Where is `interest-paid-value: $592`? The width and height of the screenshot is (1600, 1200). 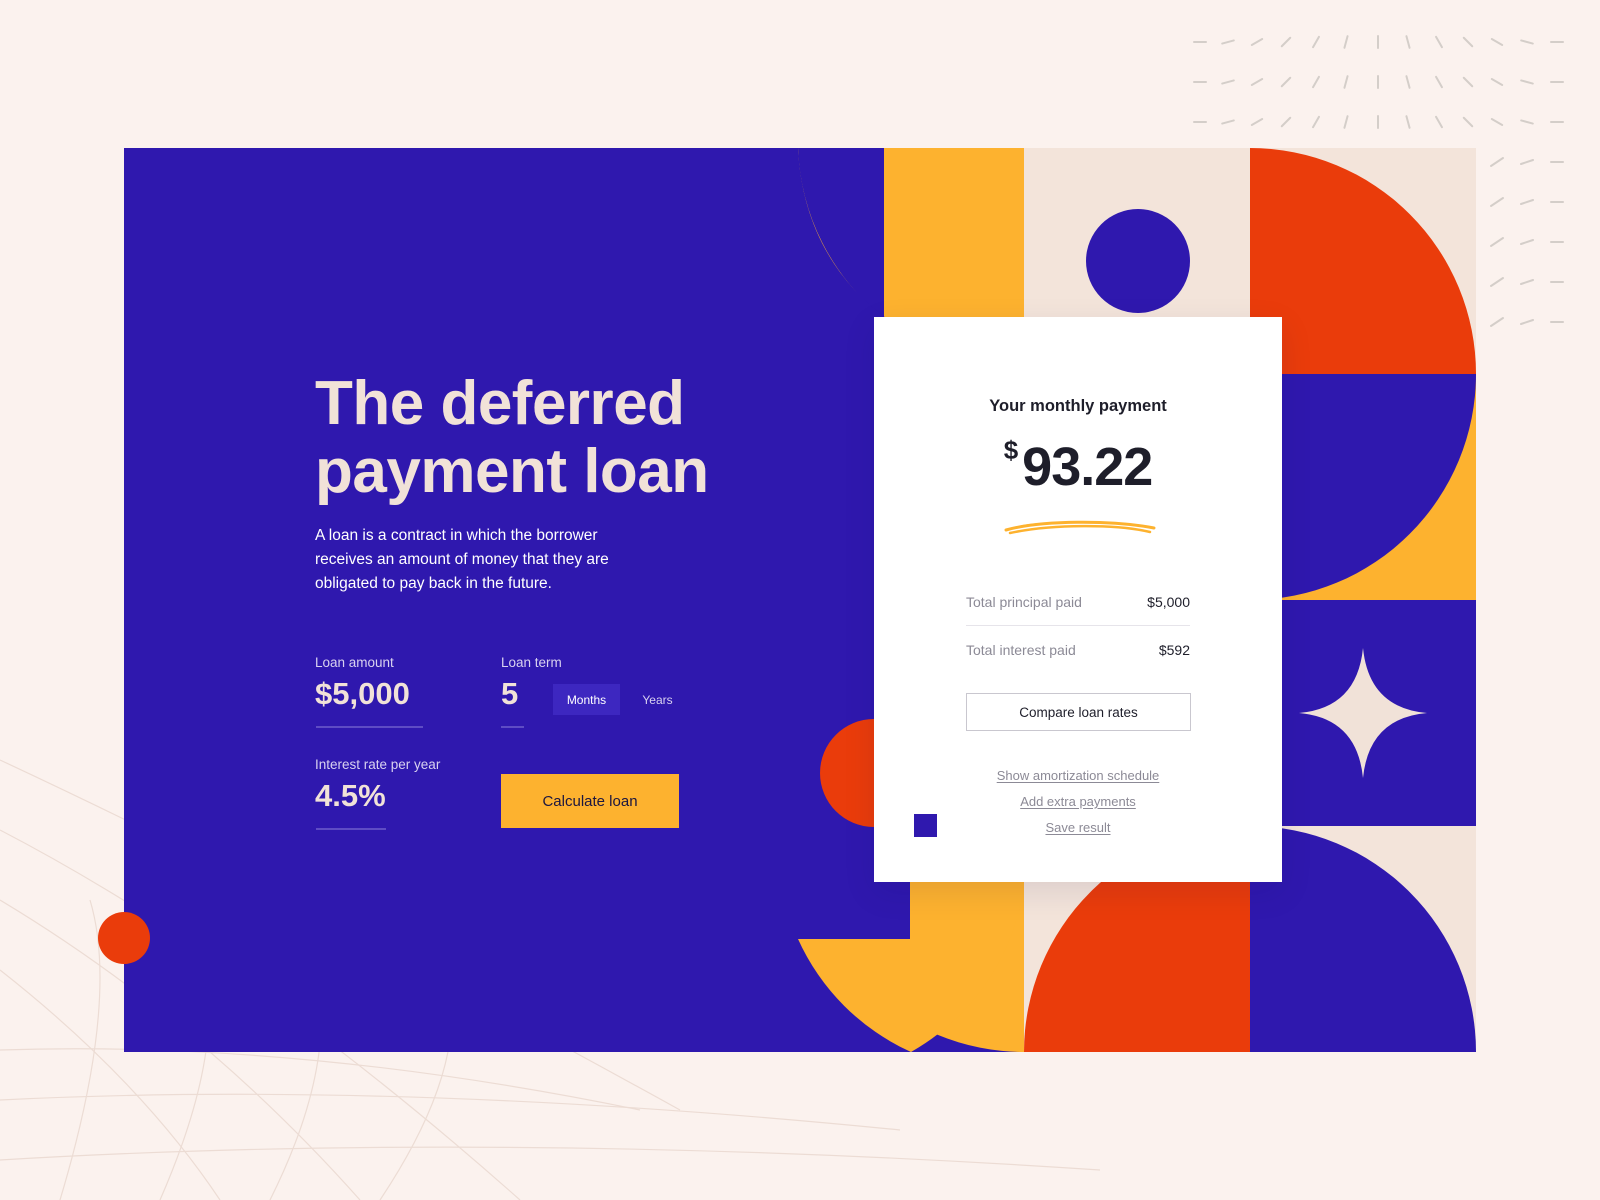 interest-paid-value: $592 is located at coordinates (1174, 650).